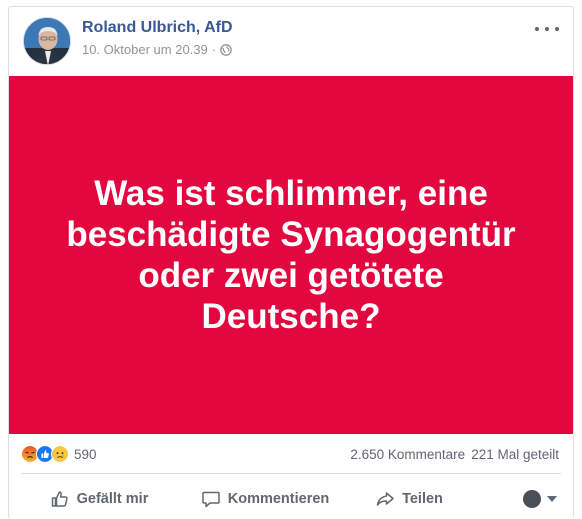  Describe the element at coordinates (532, 499) in the screenshot. I see `profile-avatar-icon` at that location.